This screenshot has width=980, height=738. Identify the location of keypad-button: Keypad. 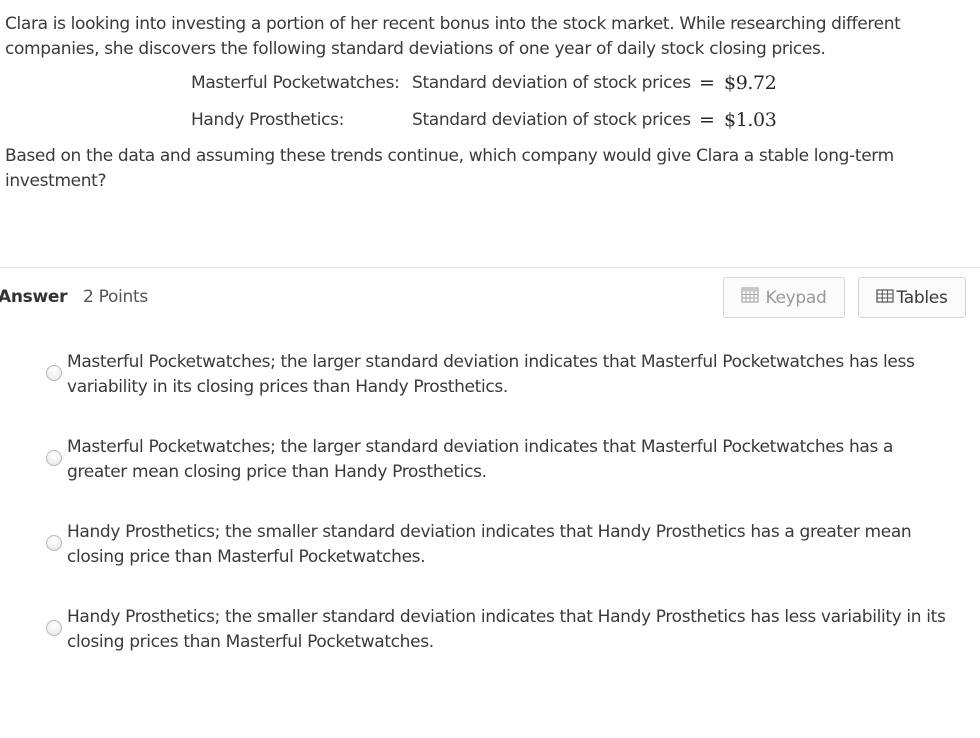
(784, 297).